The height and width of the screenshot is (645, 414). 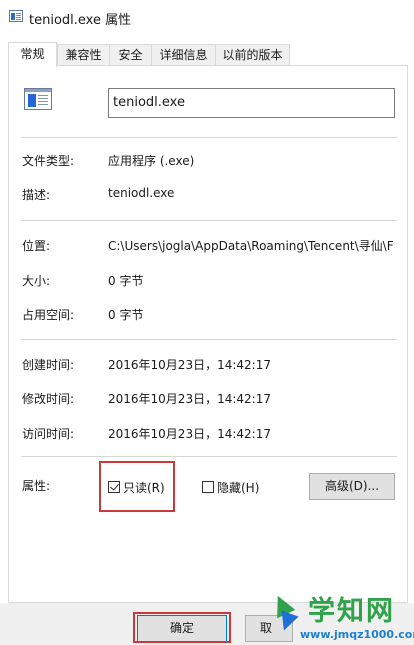 I want to click on file-type-label: 文件类型:, so click(x=48, y=161).